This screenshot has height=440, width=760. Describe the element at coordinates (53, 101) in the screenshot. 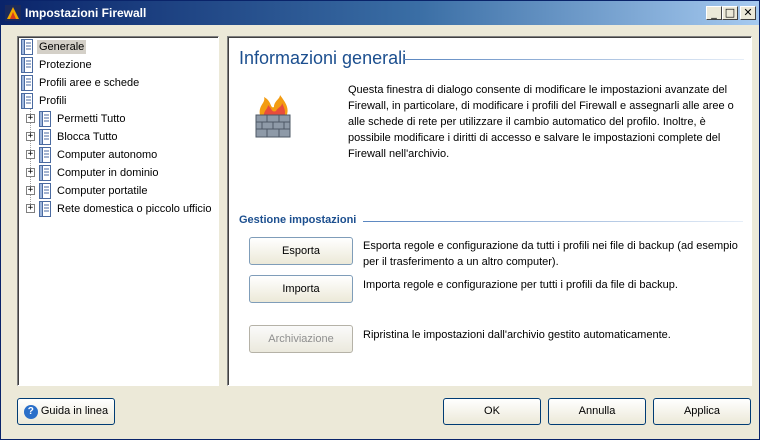

I see `sidebar-item-label: Profili` at that location.